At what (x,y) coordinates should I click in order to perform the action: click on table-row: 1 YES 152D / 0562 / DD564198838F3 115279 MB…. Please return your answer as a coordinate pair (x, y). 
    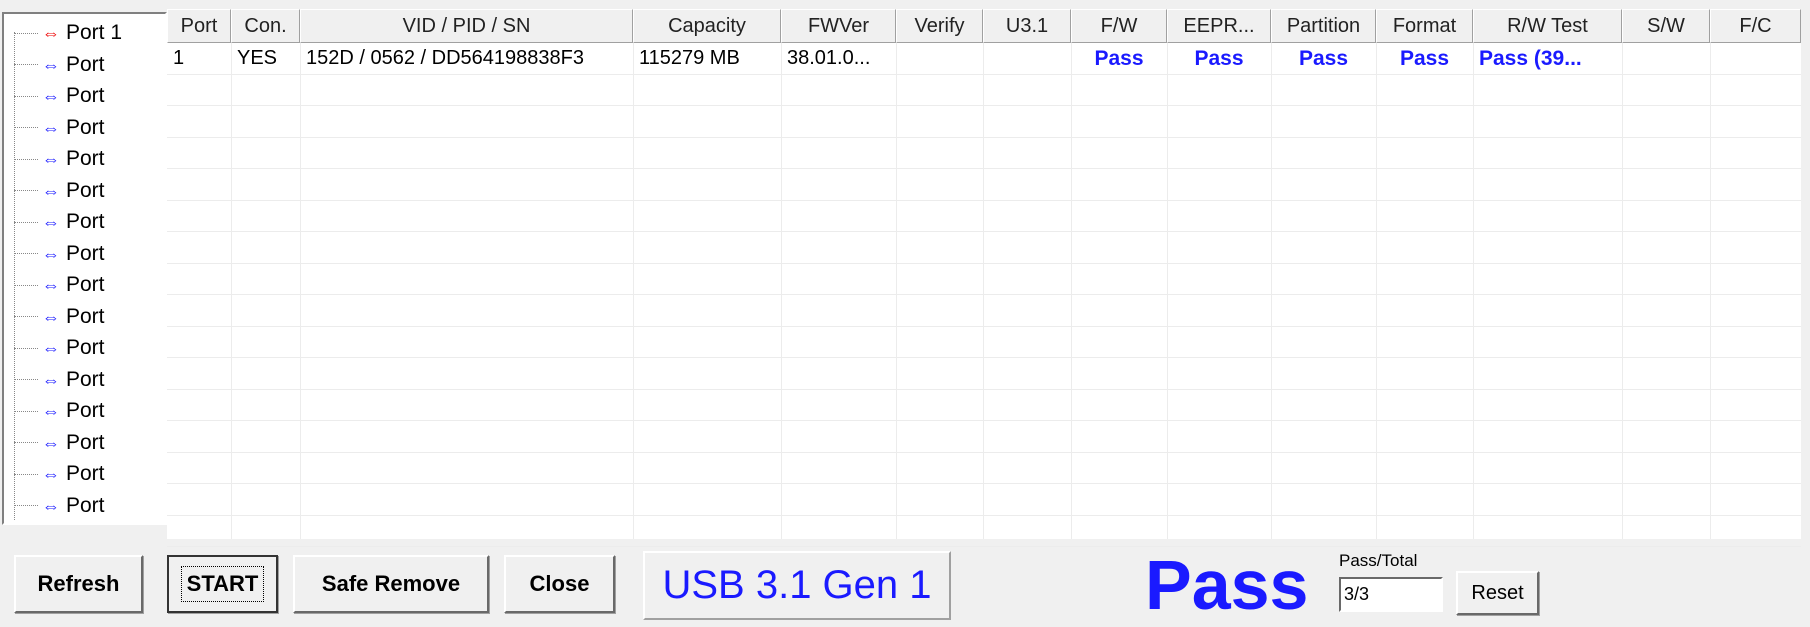
    Looking at the image, I should click on (984, 59).